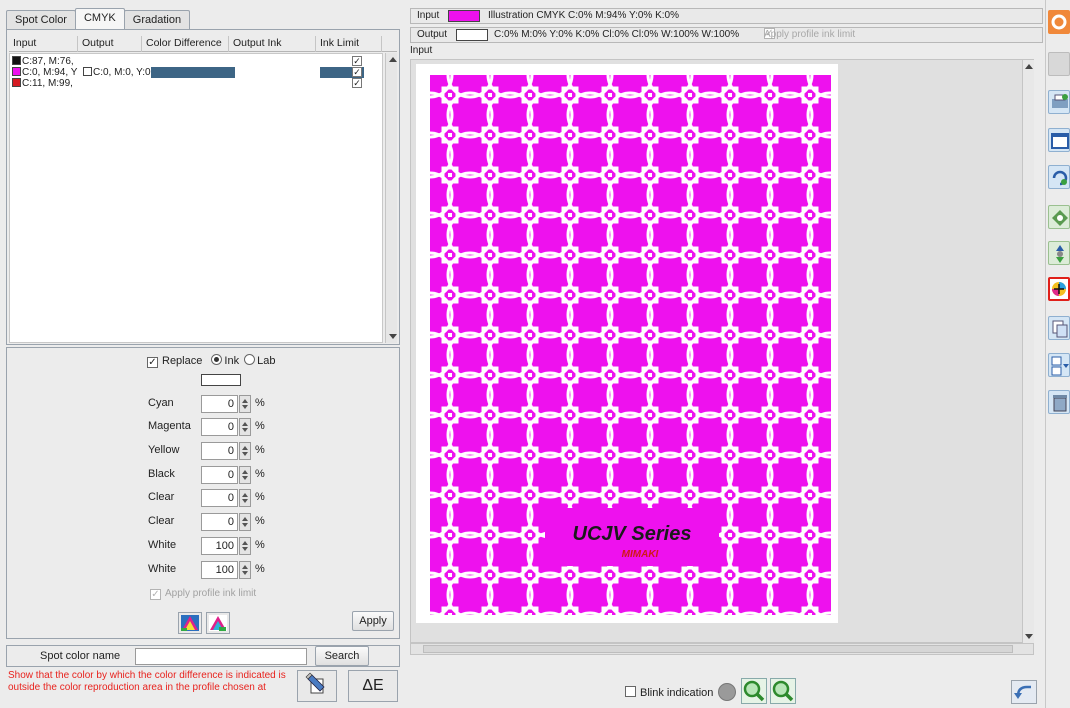 This screenshot has height=708, width=1070. What do you see at coordinates (161, 474) in the screenshot?
I see `ink-label: Black` at bounding box center [161, 474].